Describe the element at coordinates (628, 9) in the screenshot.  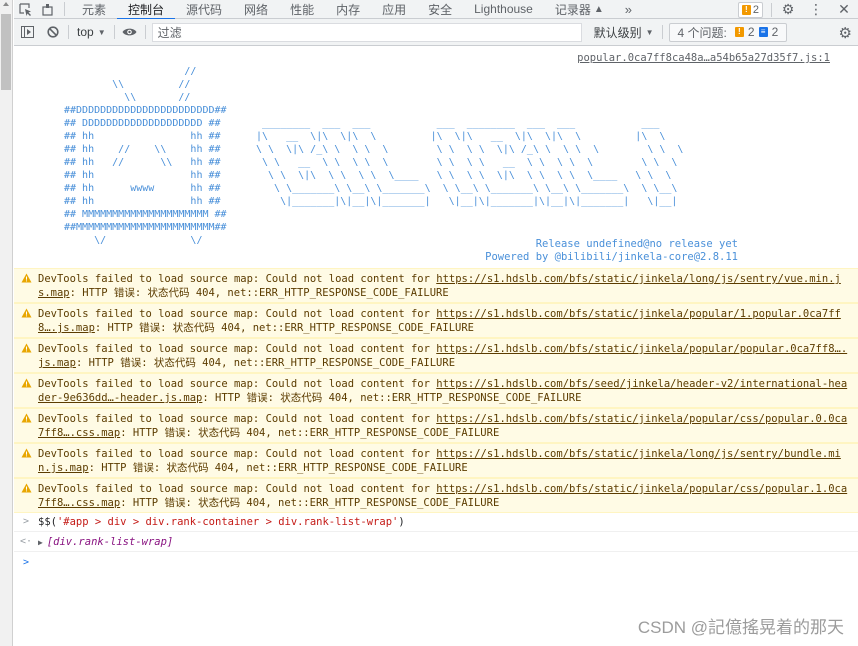
I see `more-tabs-button: »` at that location.